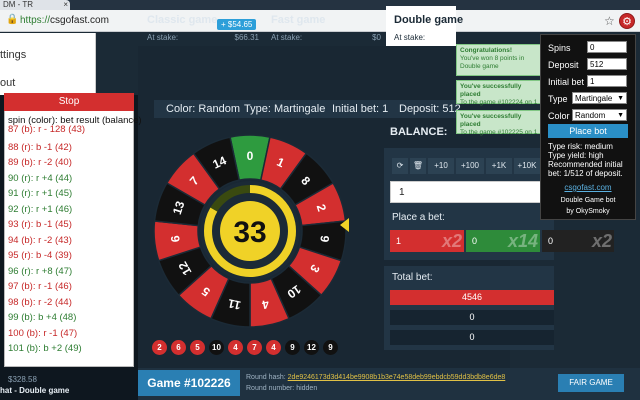 This screenshot has height=400, width=640. I want to click on star-icon: ☆, so click(609, 21).